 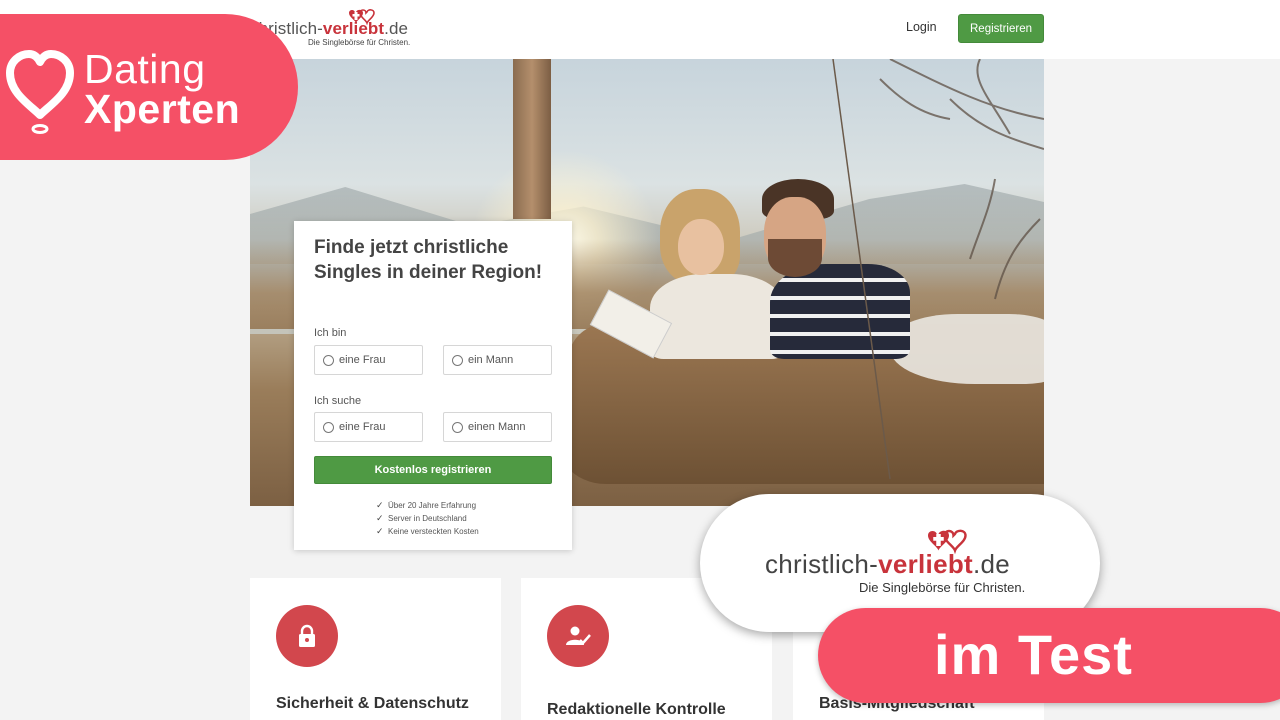 I want to click on feature-title: Redaktionelle Kontrolle, so click(x=636, y=709).